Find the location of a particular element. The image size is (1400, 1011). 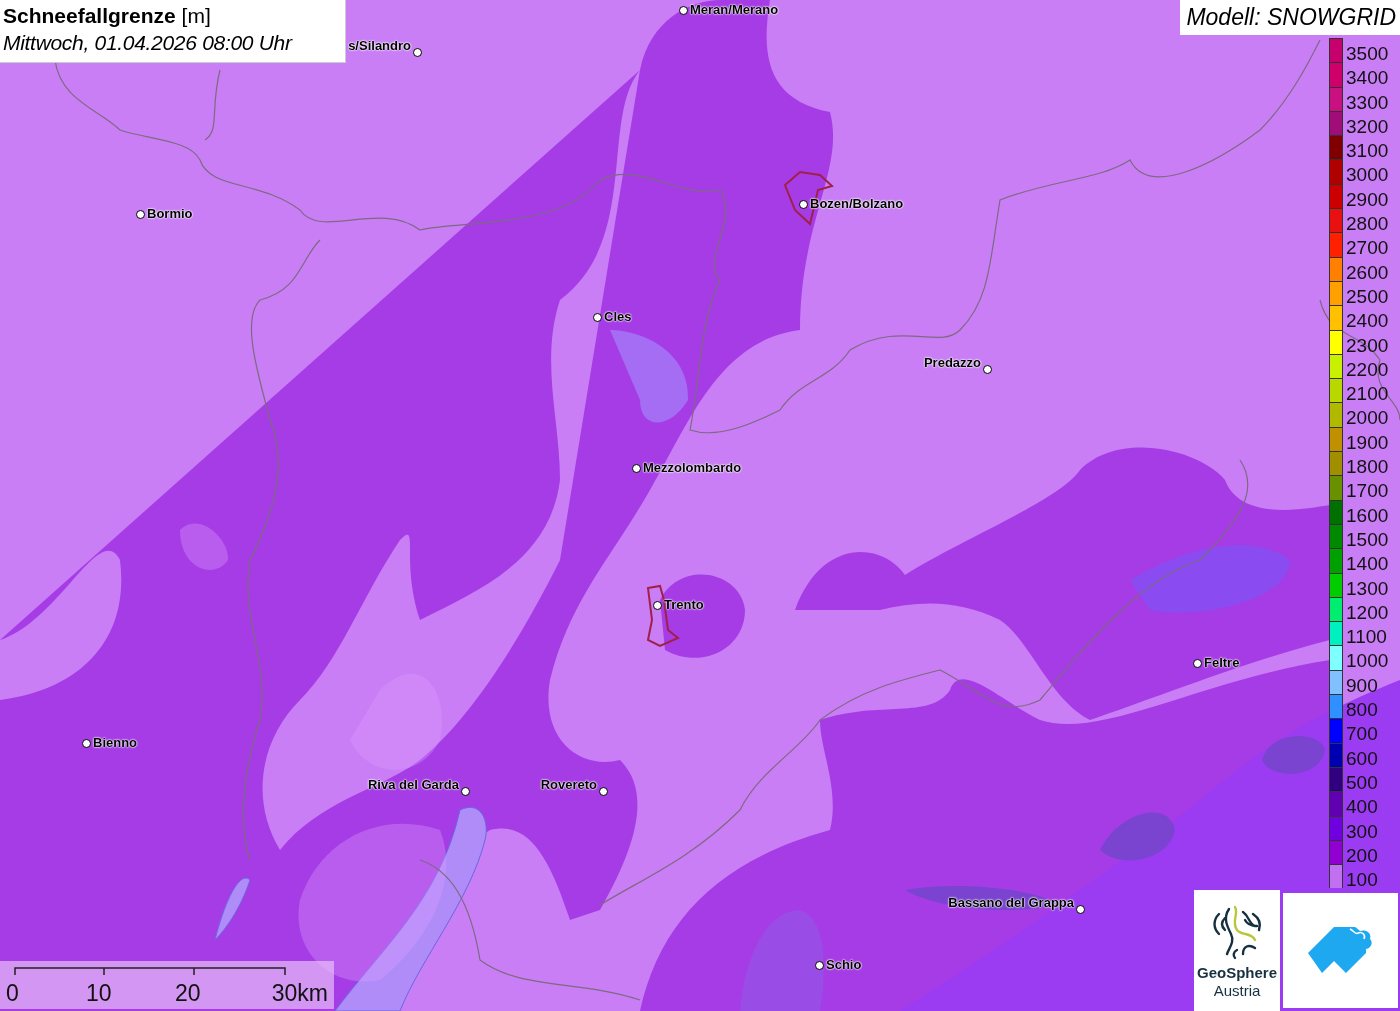

place-label: Rovereto is located at coordinates (568, 785).